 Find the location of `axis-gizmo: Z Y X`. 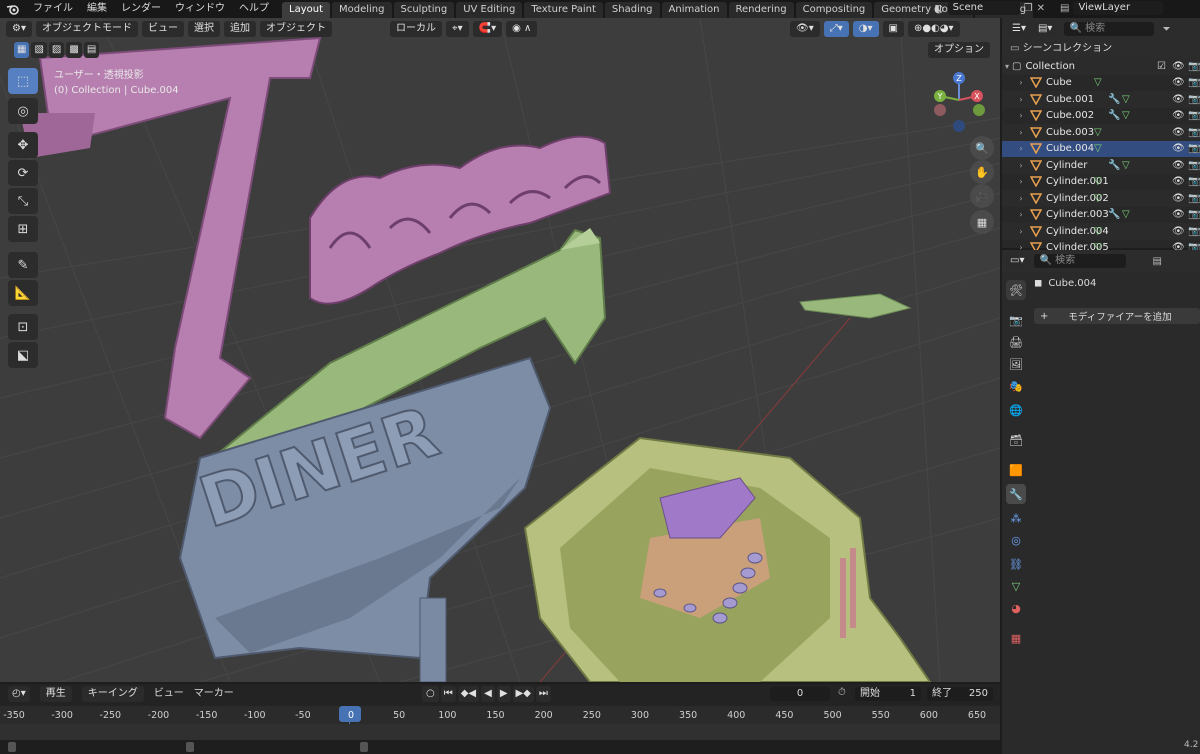

axis-gizmo: Z Y X is located at coordinates (960, 102).